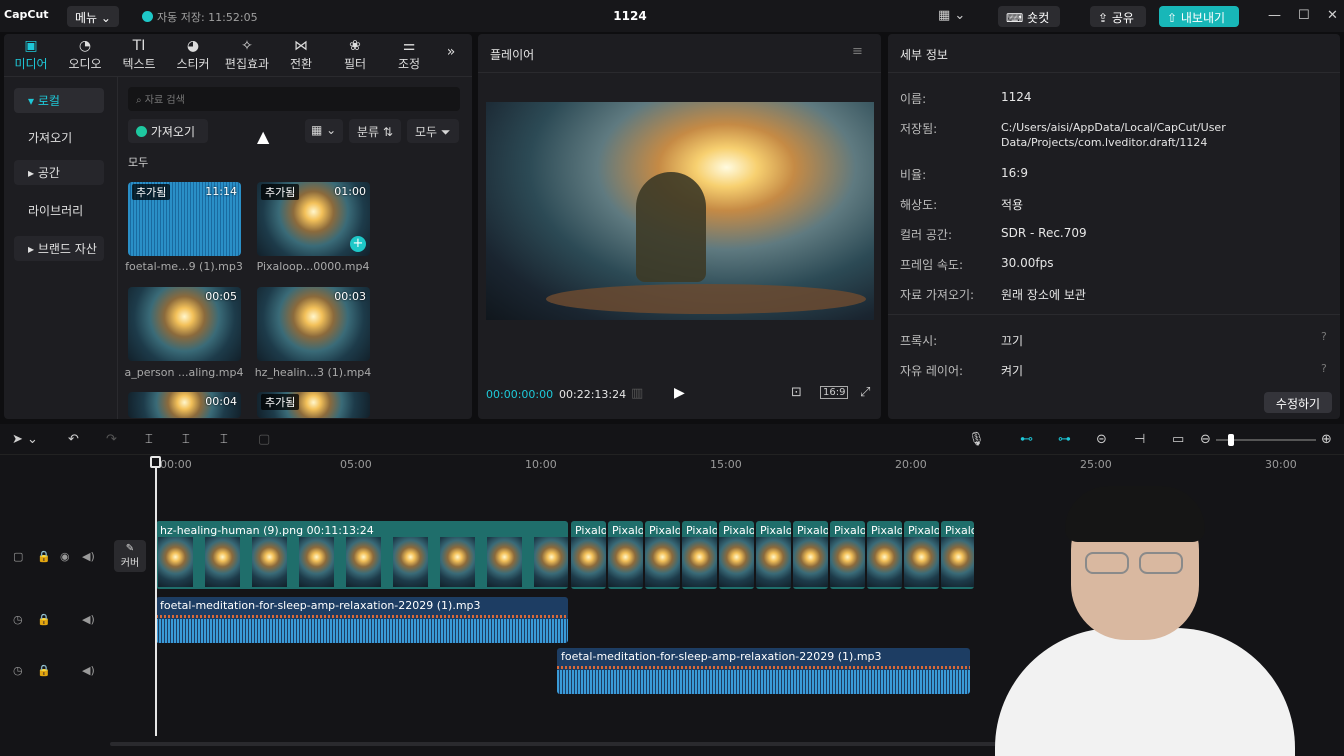 Image resolution: width=1344 pixels, height=756 pixels. I want to click on zoom-in-icon: ⊕, so click(1326, 439).